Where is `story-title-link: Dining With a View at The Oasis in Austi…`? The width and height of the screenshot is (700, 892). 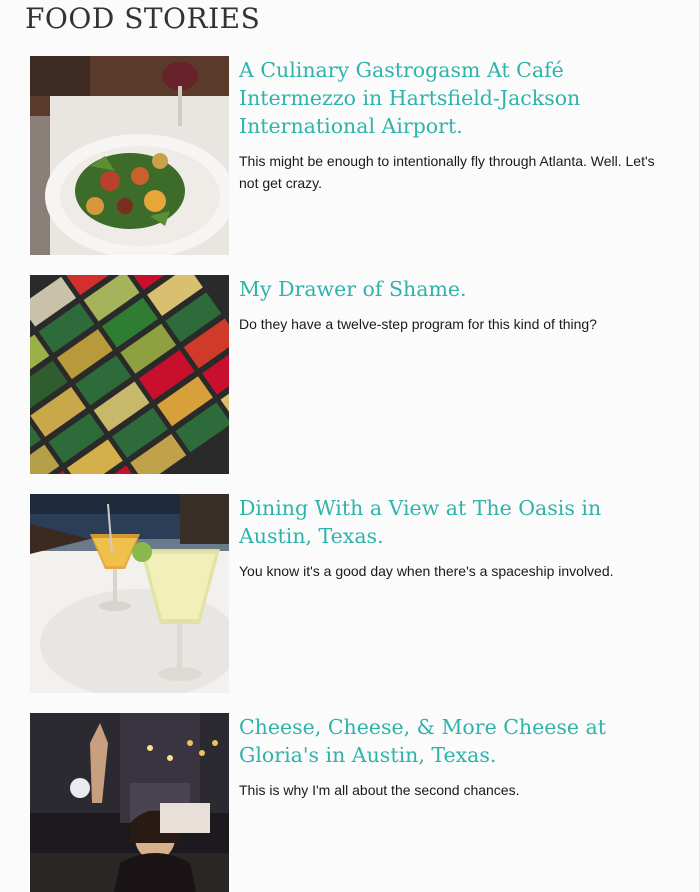 story-title-link: Dining With a View at The Oasis in Austi… is located at coordinates (449, 522).